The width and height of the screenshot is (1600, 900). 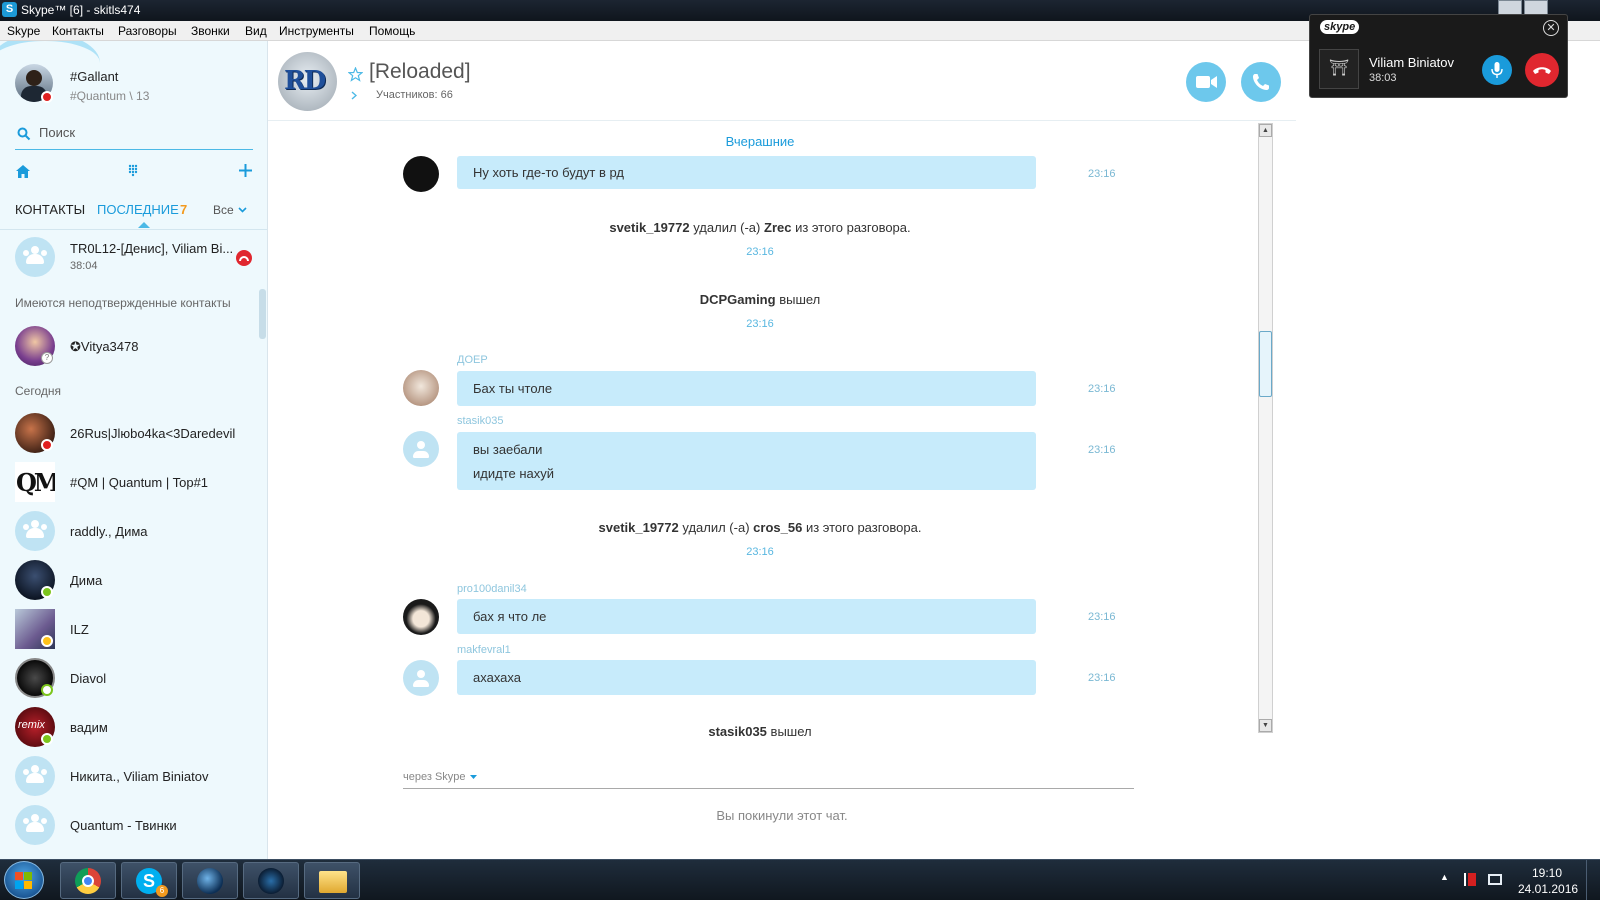 I want to click on phone-icon, so click(x=1261, y=82).